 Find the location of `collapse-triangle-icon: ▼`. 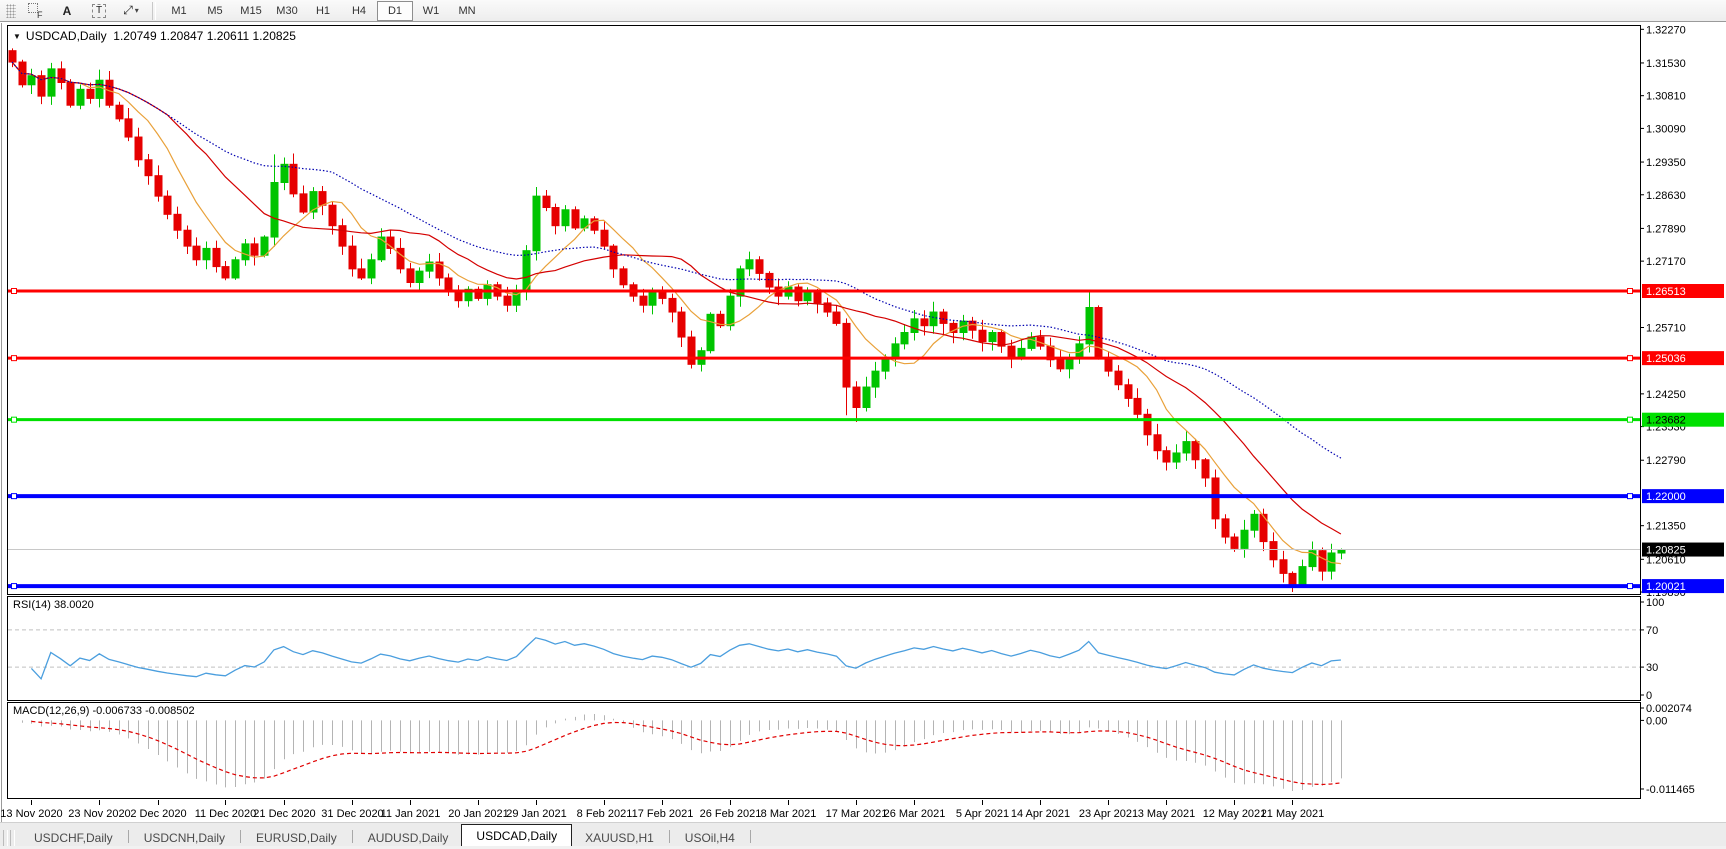

collapse-triangle-icon: ▼ is located at coordinates (17, 36).